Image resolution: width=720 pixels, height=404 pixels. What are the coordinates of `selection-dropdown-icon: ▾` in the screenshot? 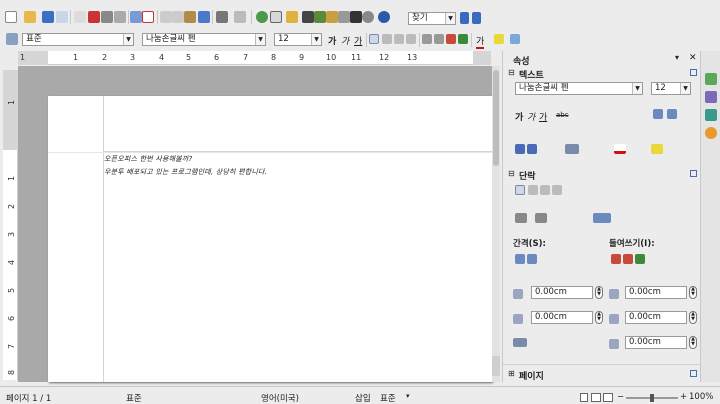 It's located at (408, 396).